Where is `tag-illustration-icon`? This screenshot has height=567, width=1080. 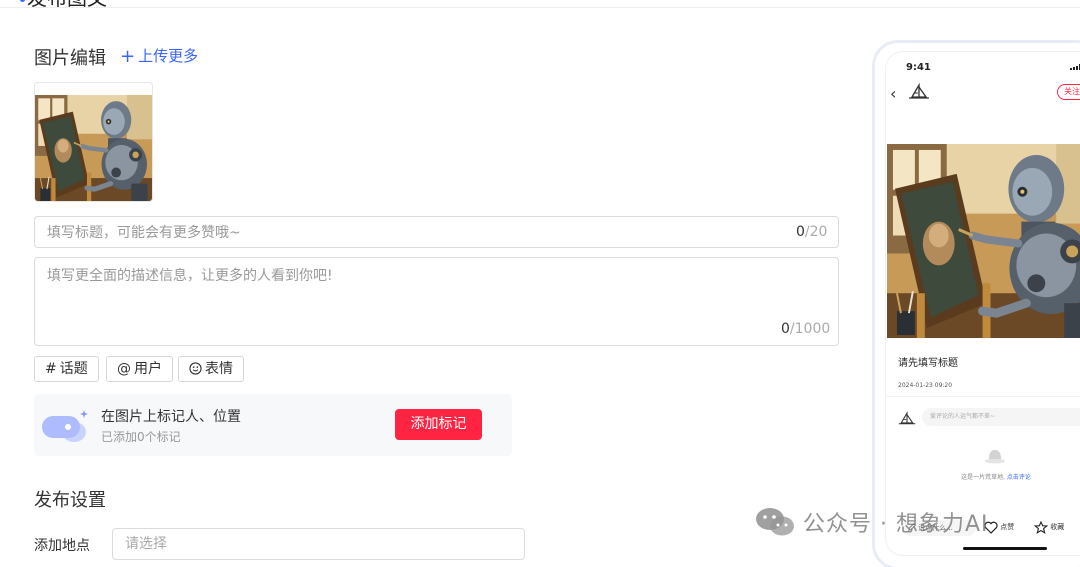
tag-illustration-icon is located at coordinates (65, 426).